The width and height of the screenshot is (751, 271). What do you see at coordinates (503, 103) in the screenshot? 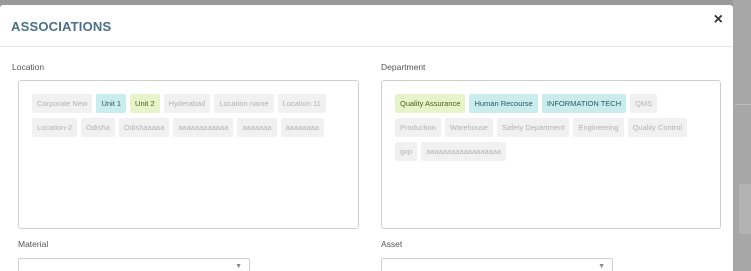
I see `department-tag: Human Recourse` at bounding box center [503, 103].